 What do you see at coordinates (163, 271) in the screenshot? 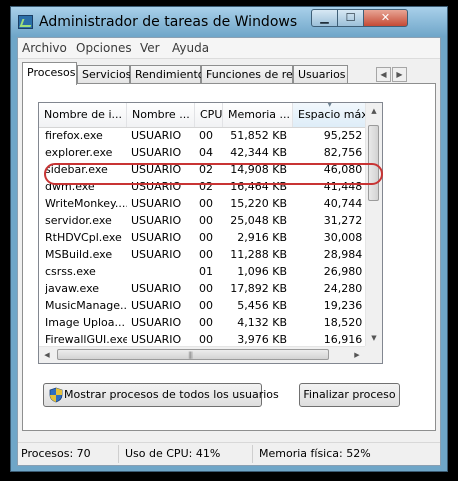
I see `user-name-cell` at bounding box center [163, 271].